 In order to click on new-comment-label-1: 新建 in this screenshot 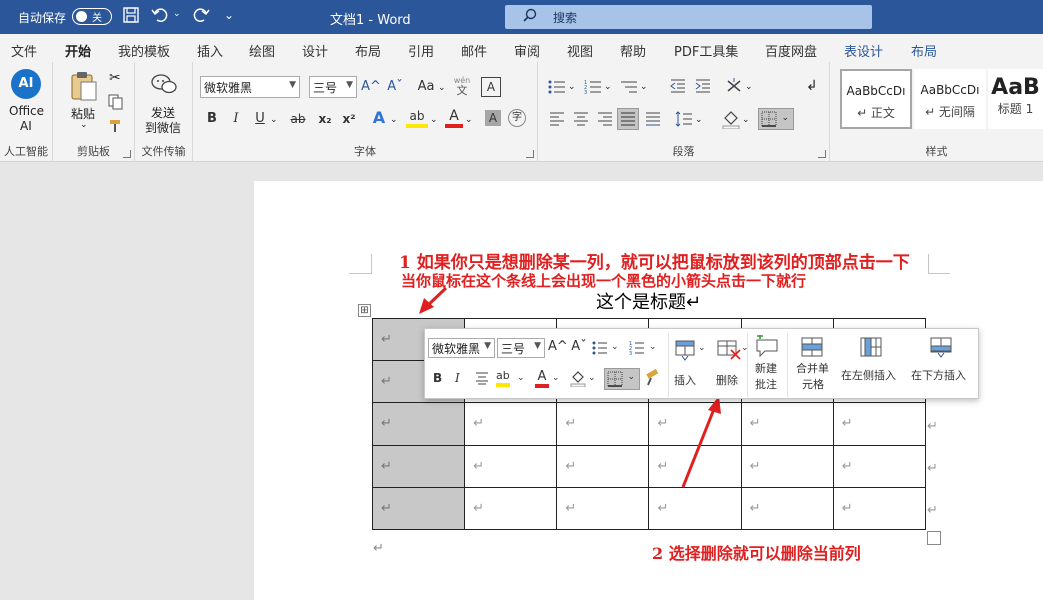, I will do `click(766, 368)`.